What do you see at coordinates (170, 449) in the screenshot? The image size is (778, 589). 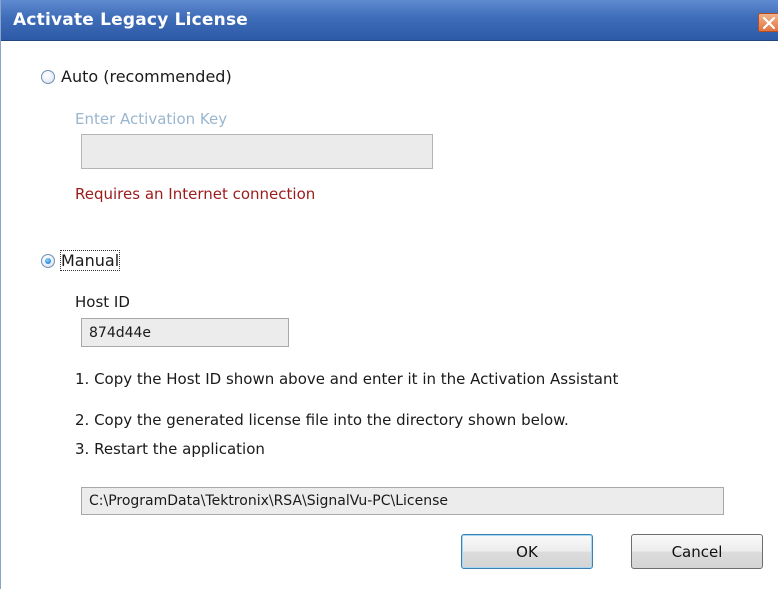 I see `instruction-step-3: 3. Restart the application` at bounding box center [170, 449].